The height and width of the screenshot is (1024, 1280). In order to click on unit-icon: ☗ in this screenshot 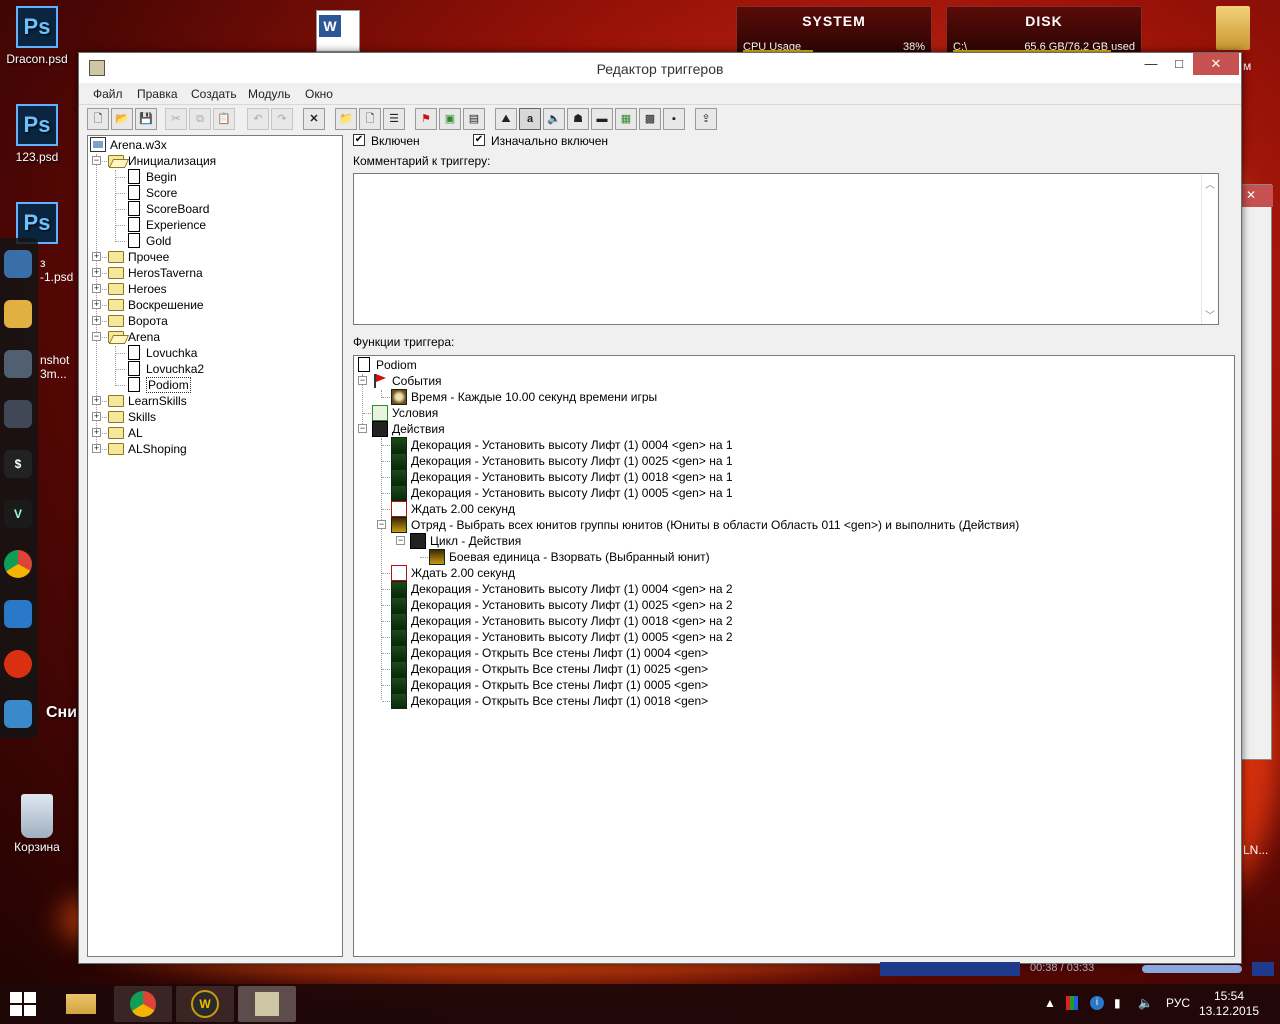, I will do `click(578, 119)`.